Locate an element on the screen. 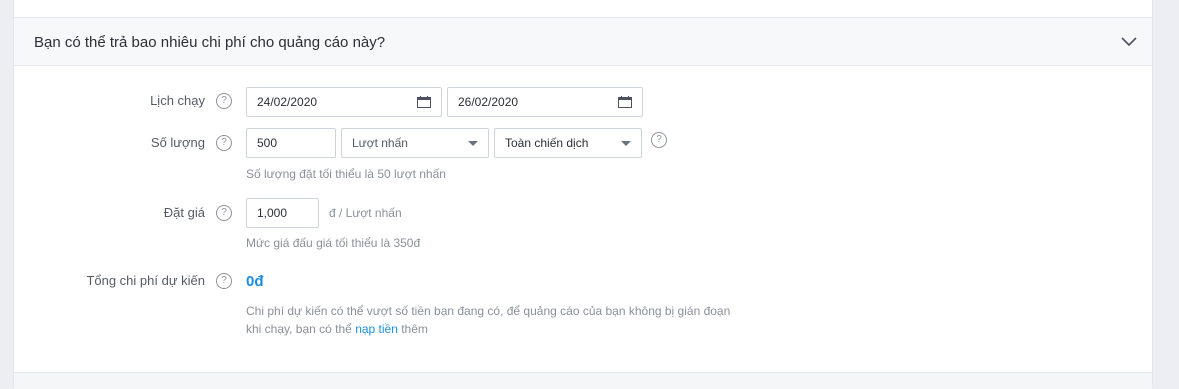 The height and width of the screenshot is (389, 1179). price-label: Đặt giá is located at coordinates (184, 212).